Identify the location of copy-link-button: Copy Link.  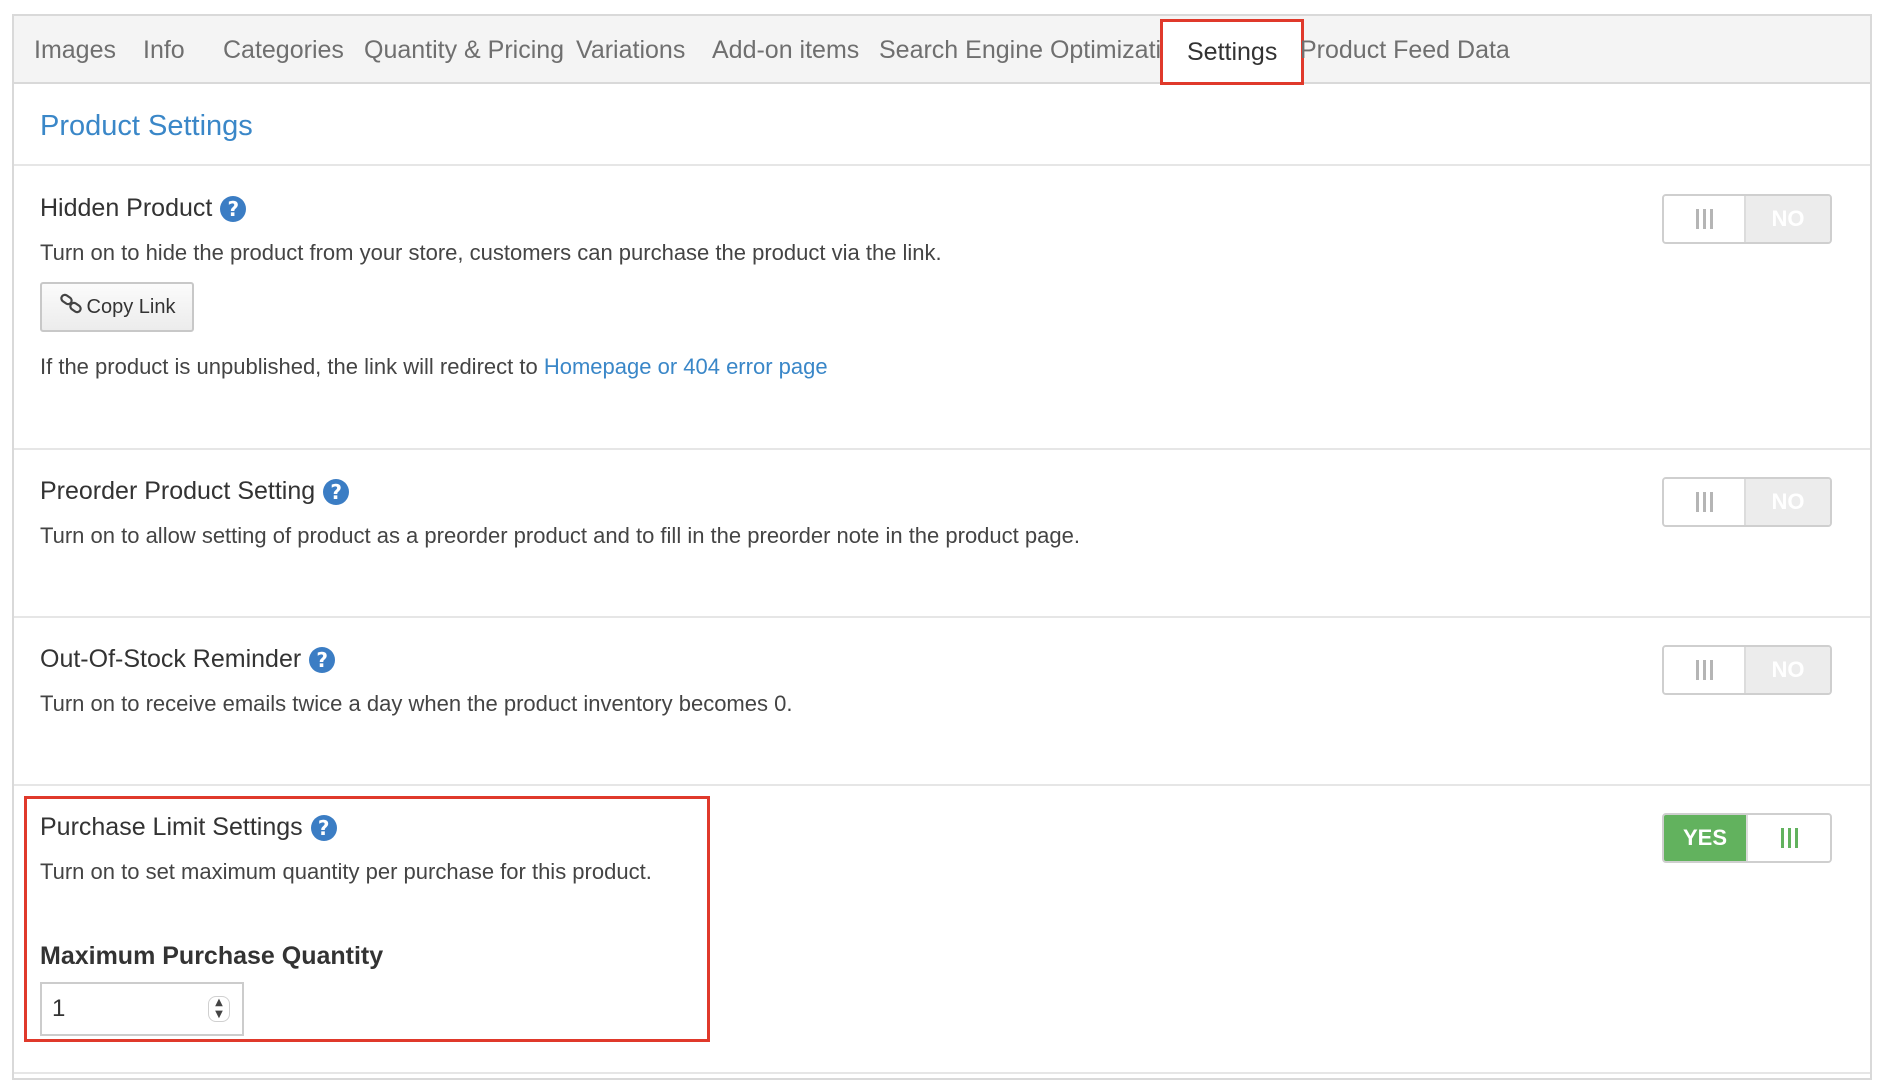
(117, 307).